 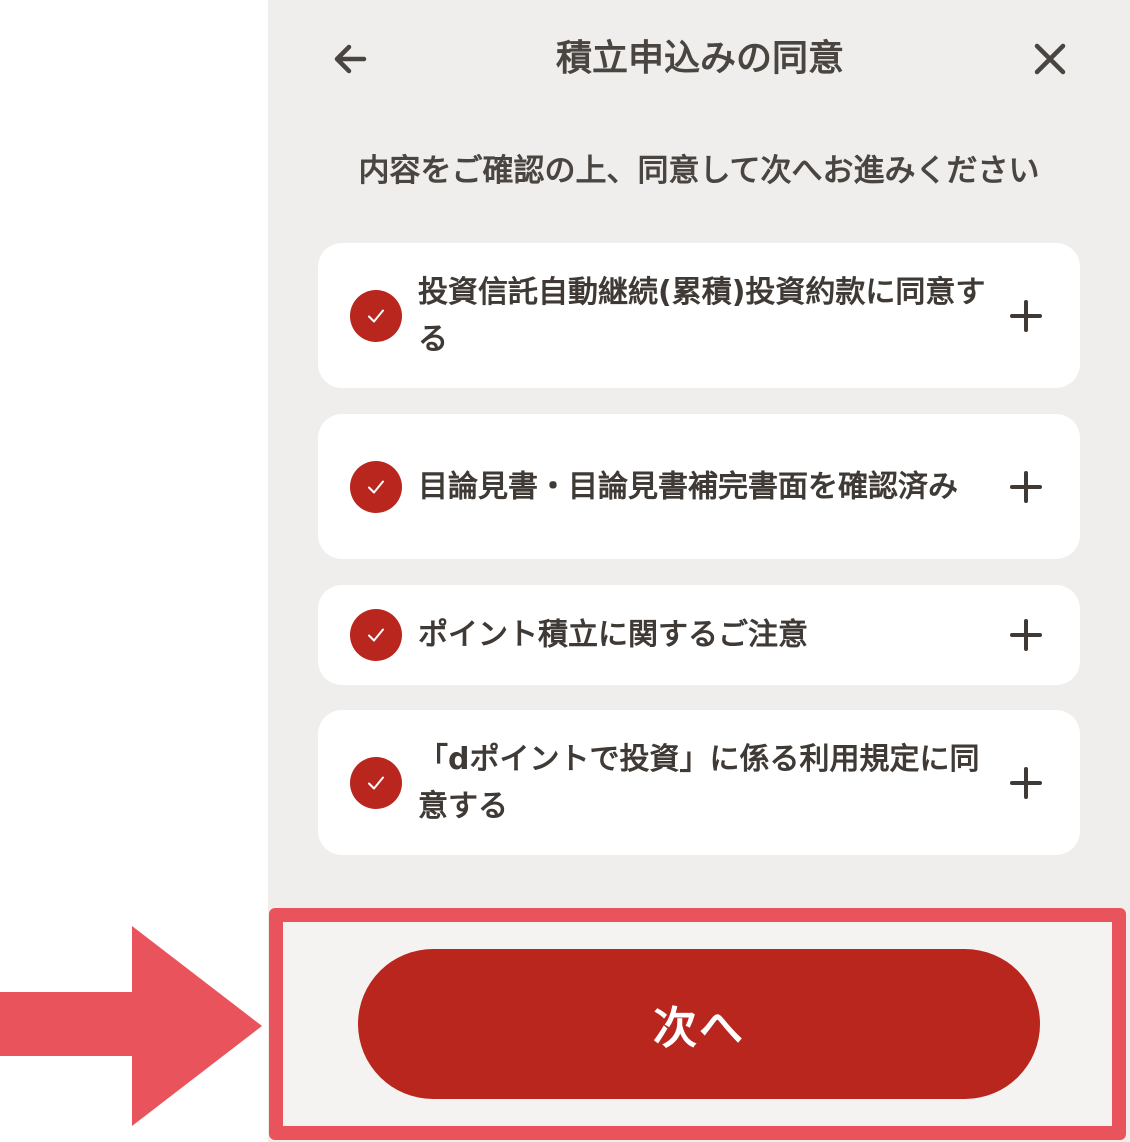 I want to click on arrow-left-icon, so click(x=350, y=59).